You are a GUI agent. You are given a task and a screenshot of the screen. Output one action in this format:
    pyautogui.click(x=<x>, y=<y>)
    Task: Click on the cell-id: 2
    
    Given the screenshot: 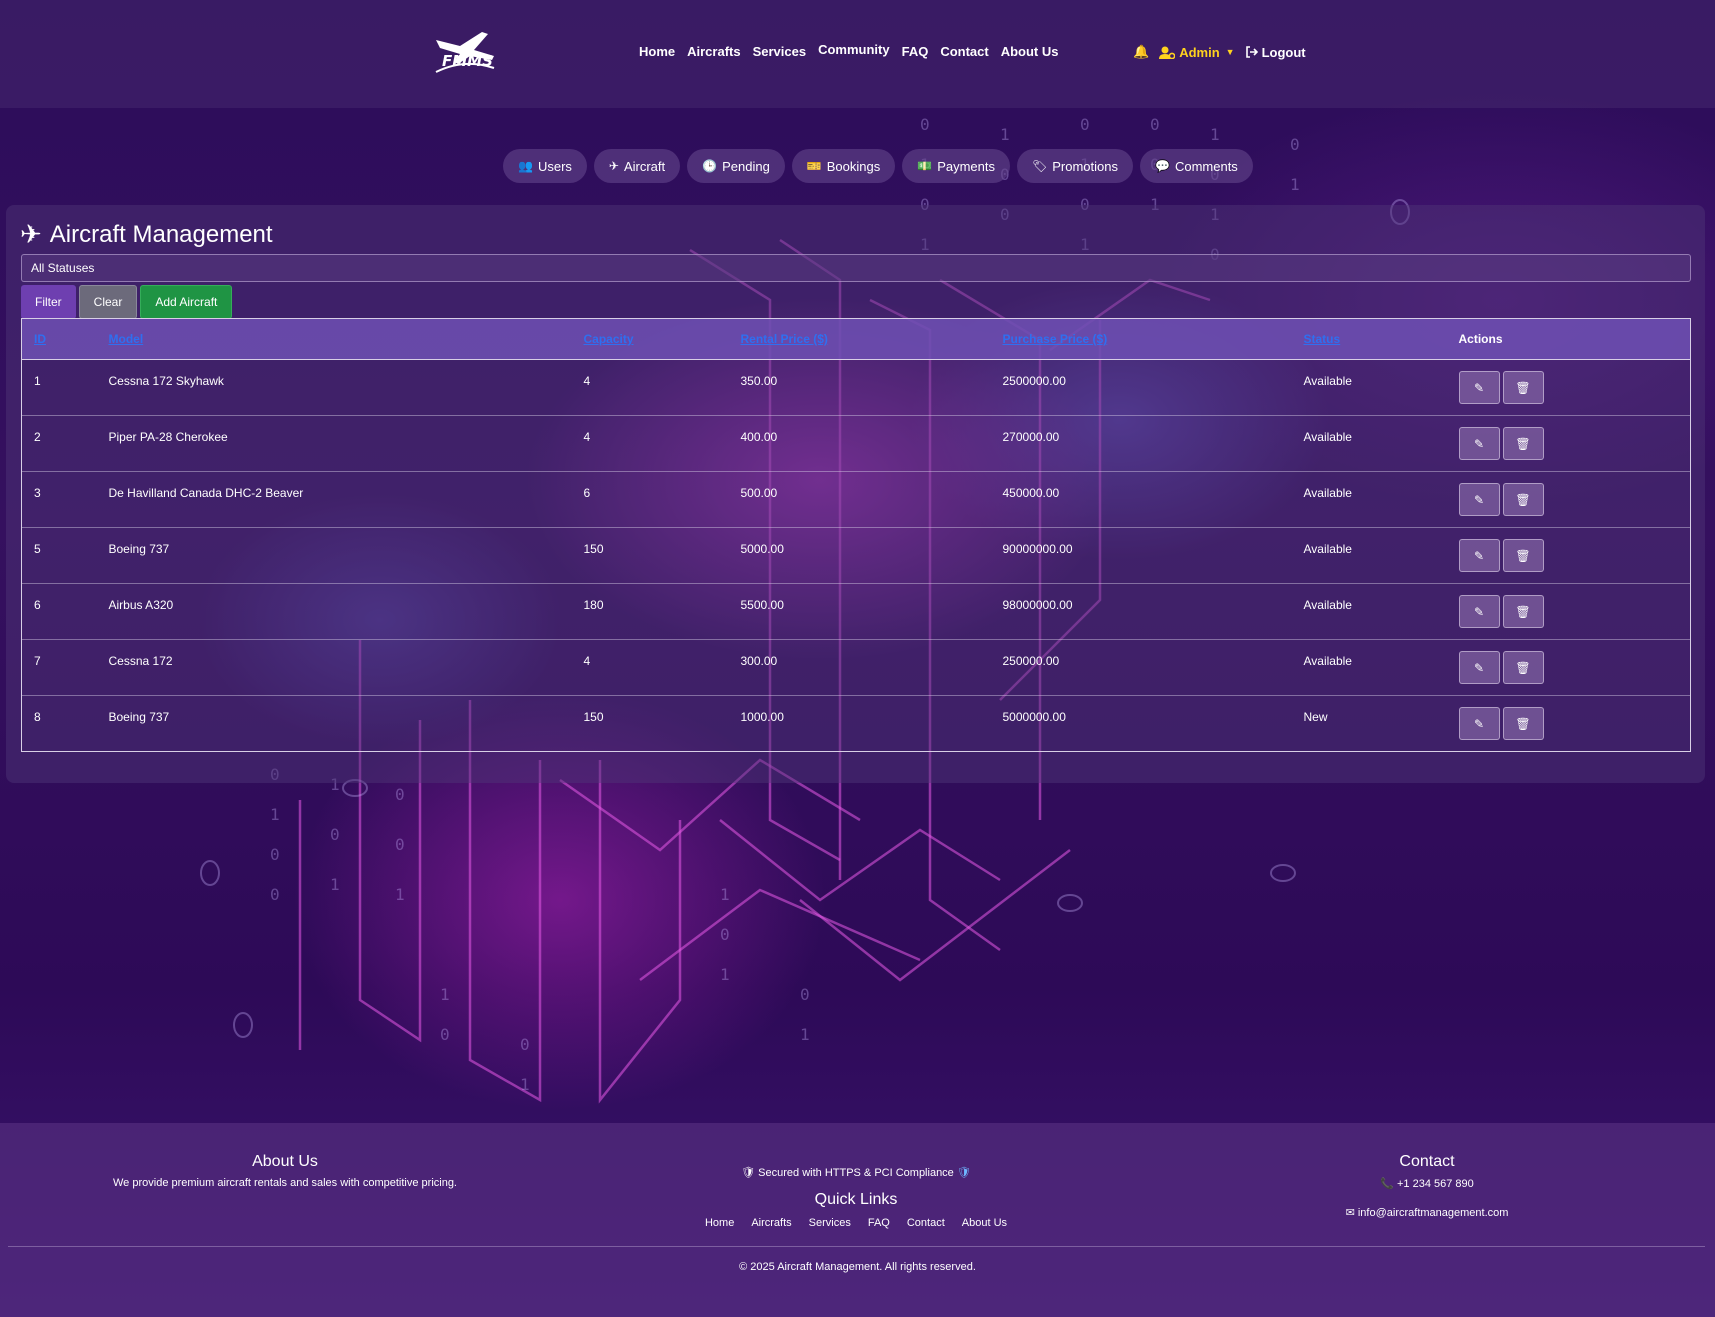 What is the action you would take?
    pyautogui.click(x=59, y=443)
    